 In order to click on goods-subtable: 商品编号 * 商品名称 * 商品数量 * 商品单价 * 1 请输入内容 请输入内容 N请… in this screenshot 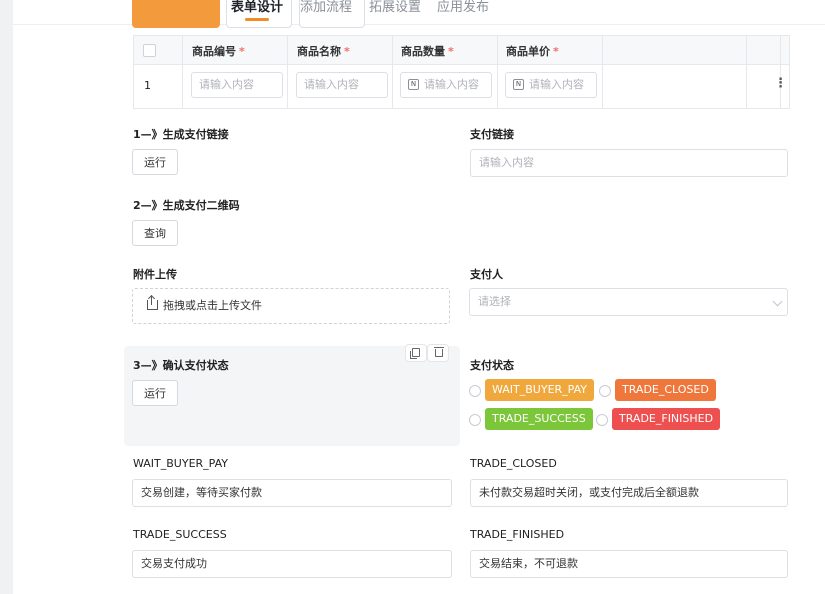, I will do `click(461, 72)`.